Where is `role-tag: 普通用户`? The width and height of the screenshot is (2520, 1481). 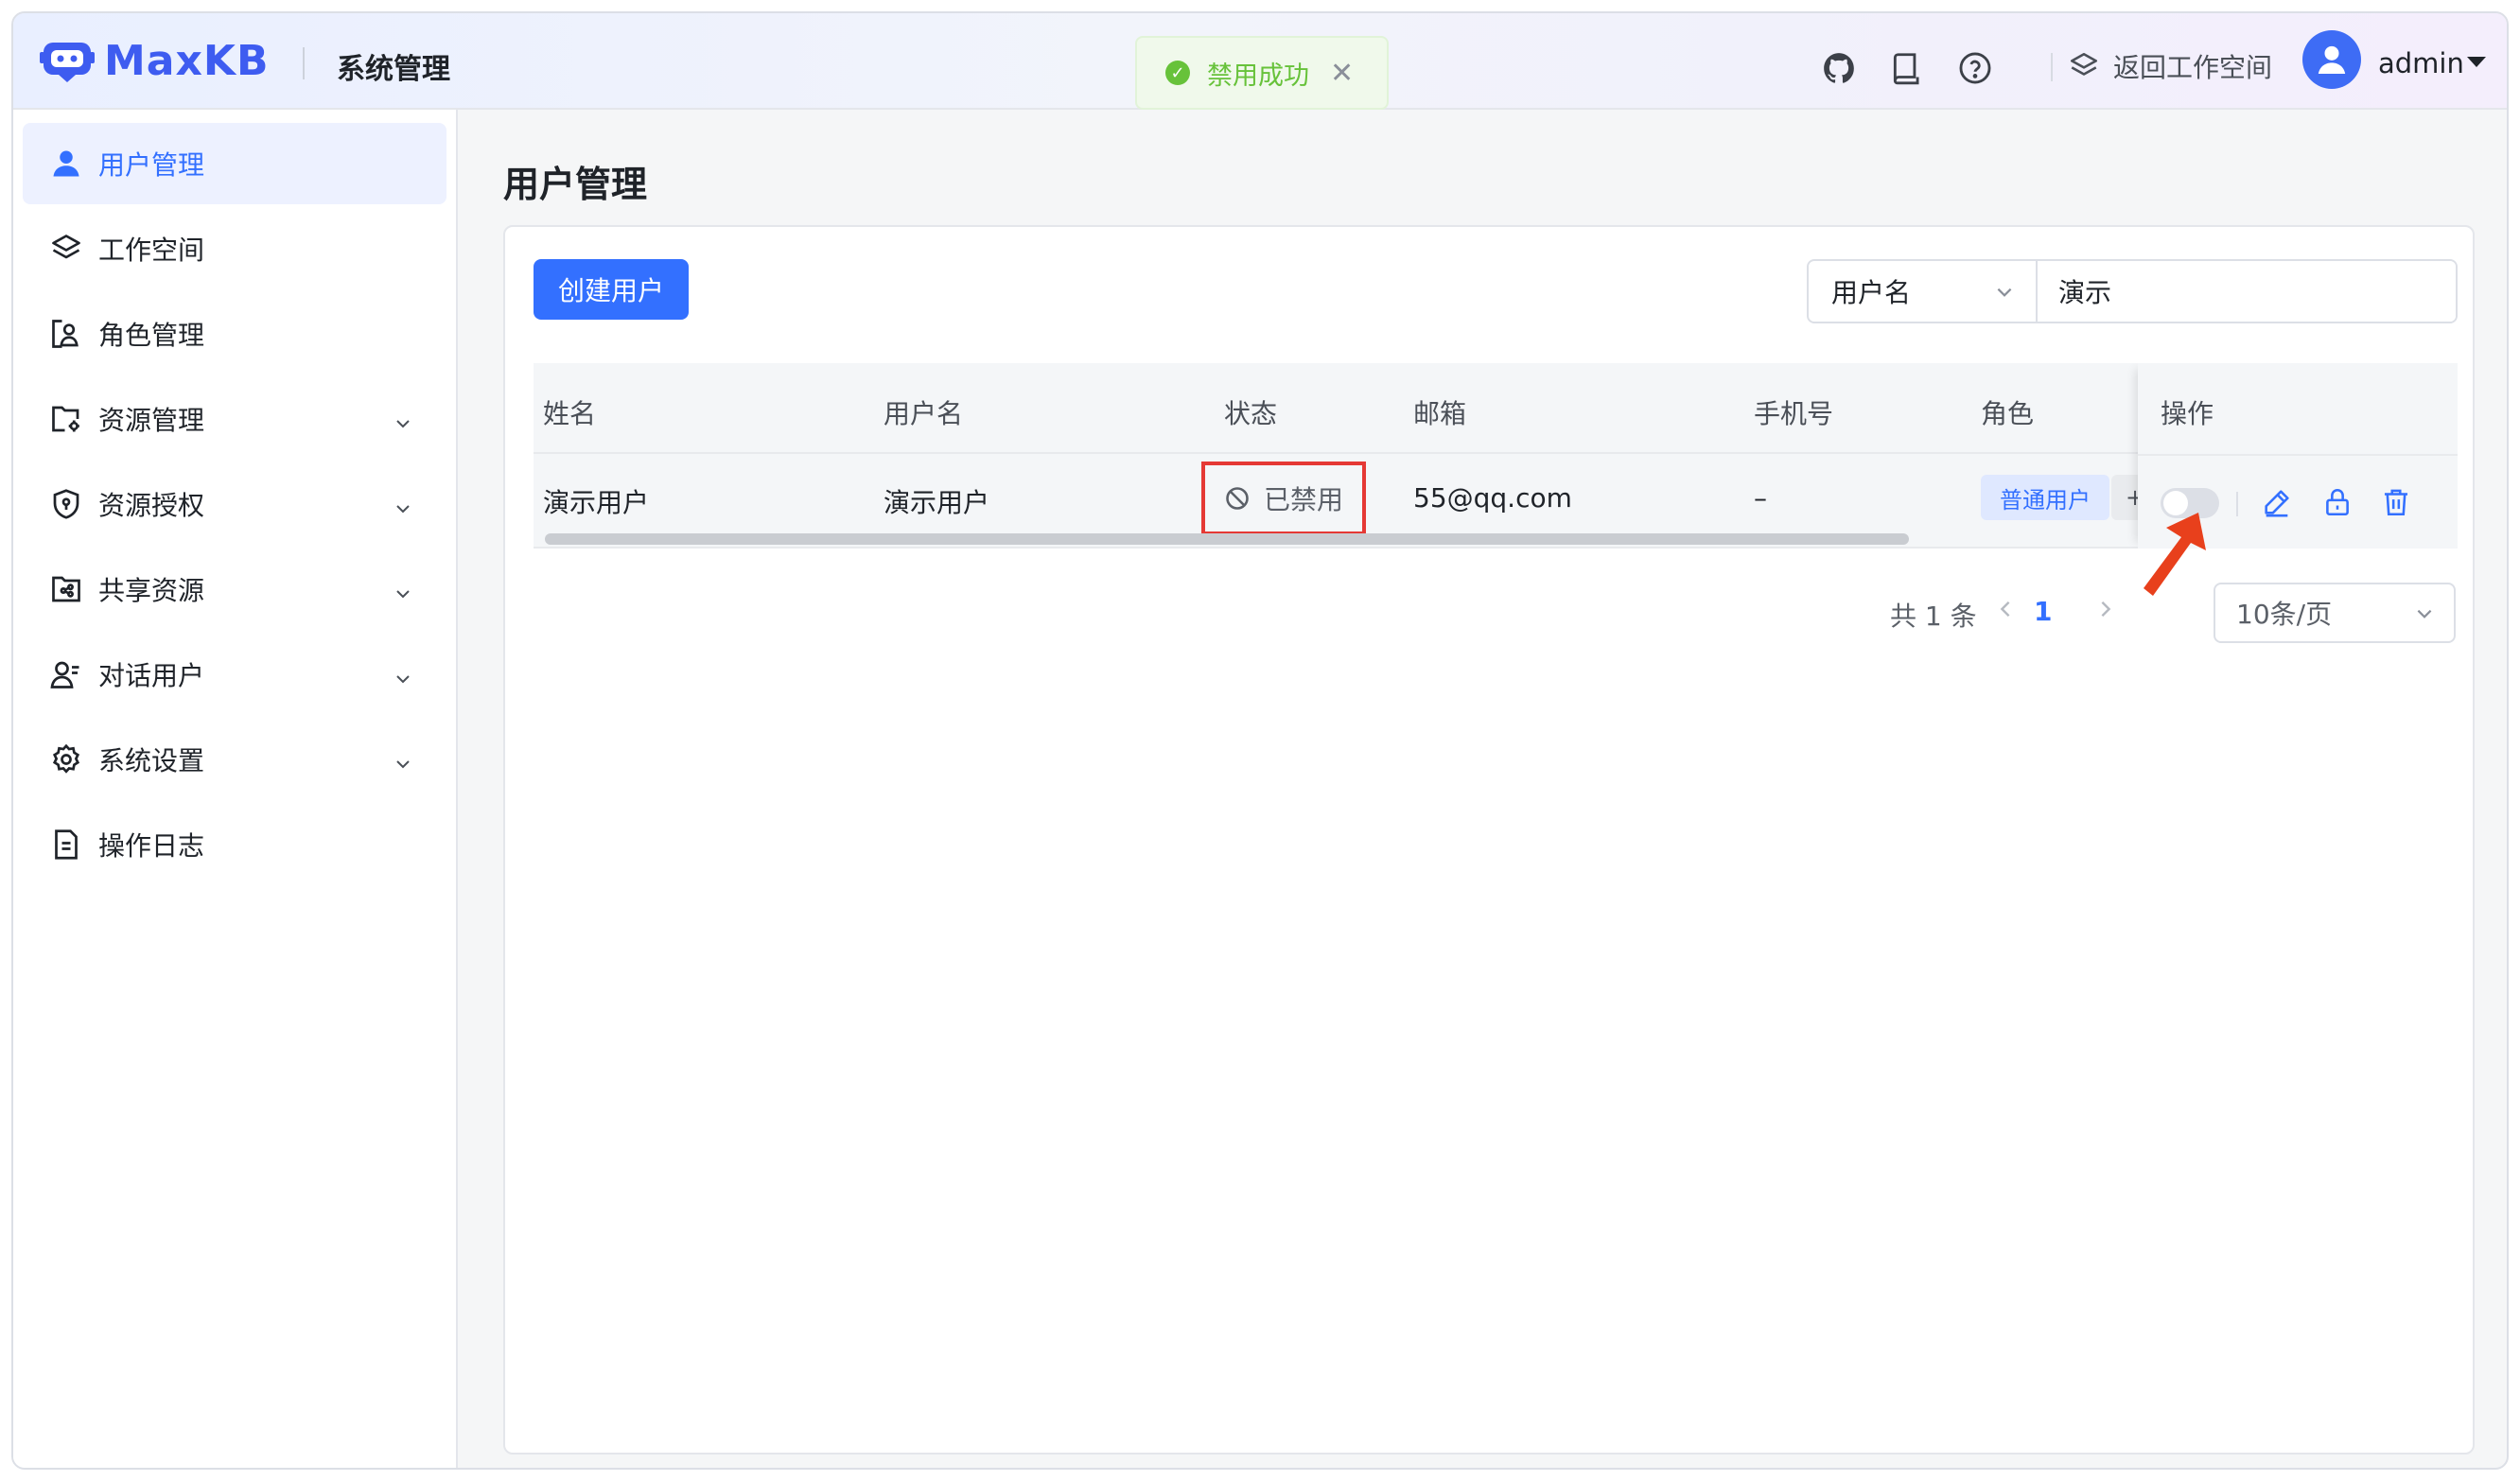
role-tag: 普通用户 is located at coordinates (2045, 497).